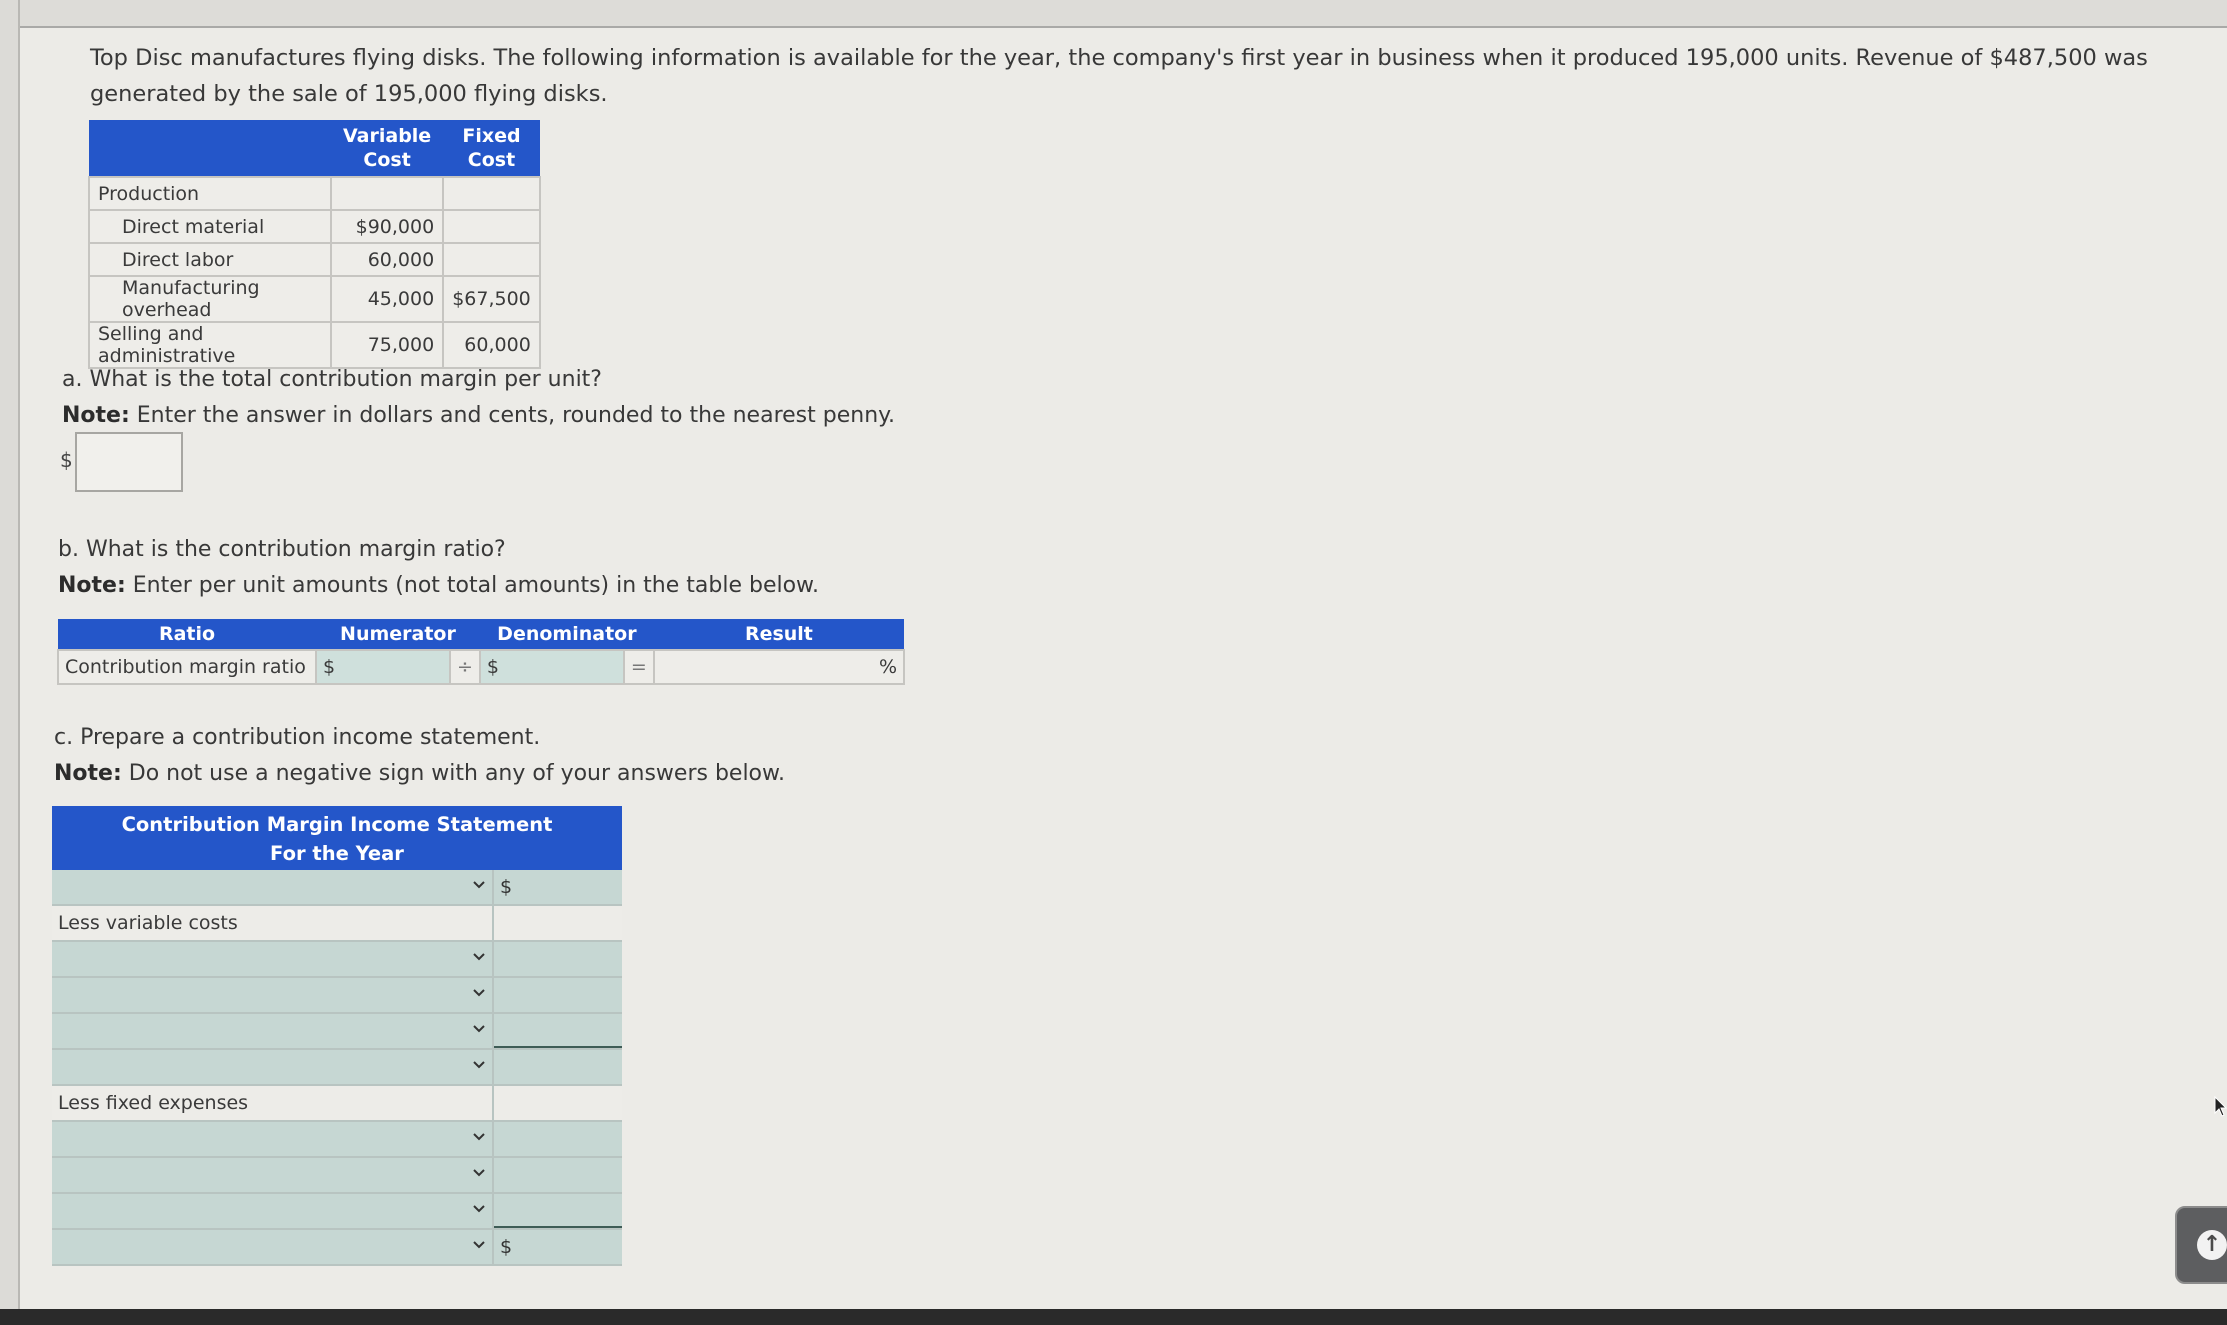 The width and height of the screenshot is (2227, 1325). Describe the element at coordinates (210, 226) in the screenshot. I see `cost-row-label: Direct material` at that location.